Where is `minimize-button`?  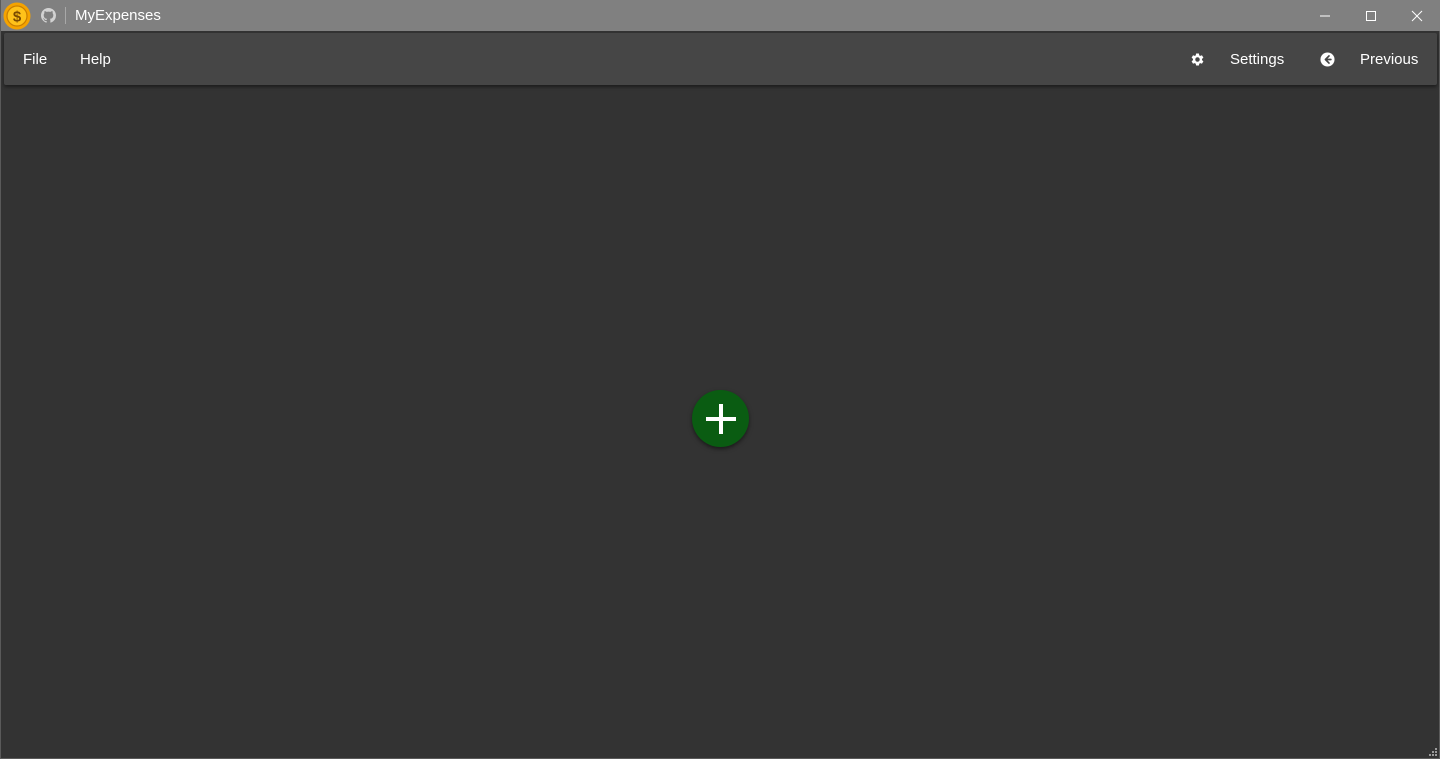
minimize-button is located at coordinates (1325, 15).